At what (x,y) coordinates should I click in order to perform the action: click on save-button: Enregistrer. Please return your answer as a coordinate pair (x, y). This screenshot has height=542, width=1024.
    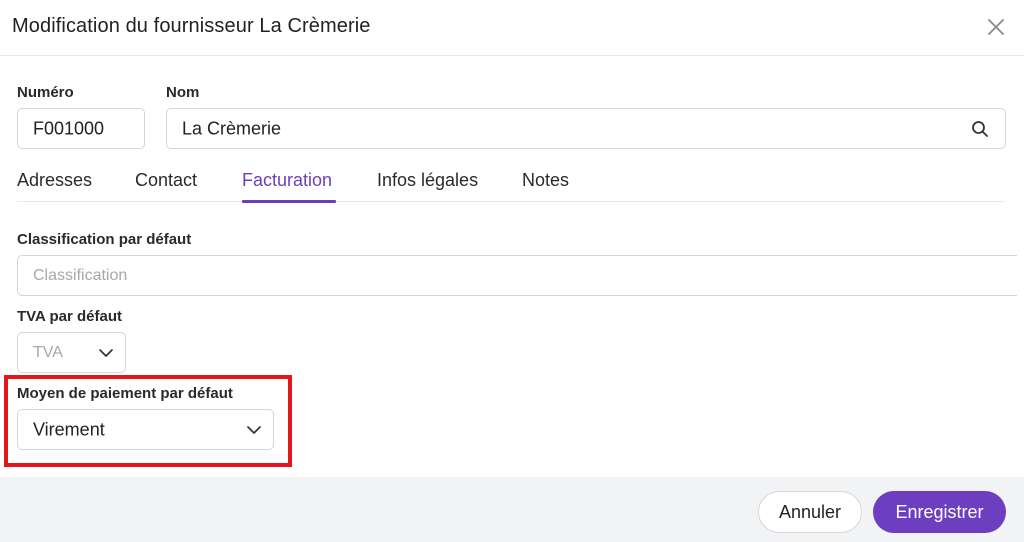
    Looking at the image, I should click on (939, 512).